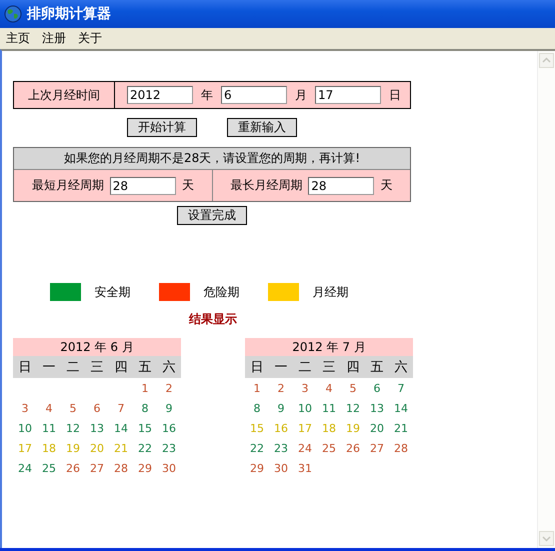 The height and width of the screenshot is (551, 555). Describe the element at coordinates (266, 185) in the screenshot. I see `field-label: 最长月经周期` at that location.